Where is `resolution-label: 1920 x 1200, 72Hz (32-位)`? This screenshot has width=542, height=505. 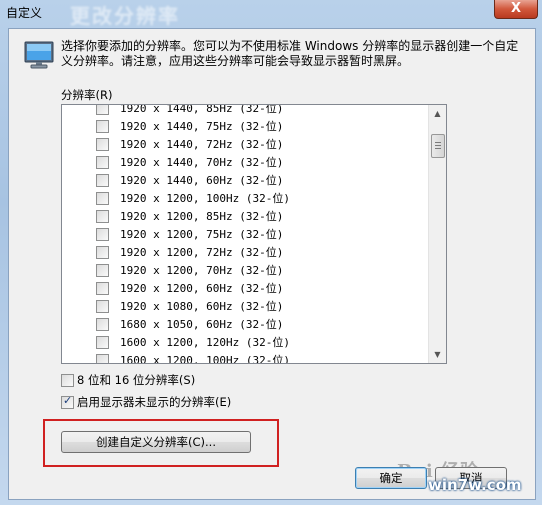
resolution-label: 1920 x 1200, 72Hz (32-位) is located at coordinates (202, 252).